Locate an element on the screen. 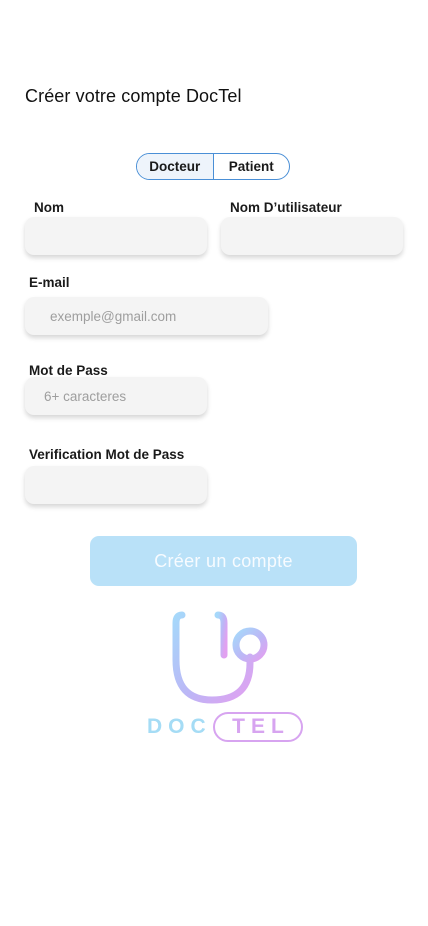 The height and width of the screenshot is (926, 428). logo-doc-text: DOC is located at coordinates (179, 726).